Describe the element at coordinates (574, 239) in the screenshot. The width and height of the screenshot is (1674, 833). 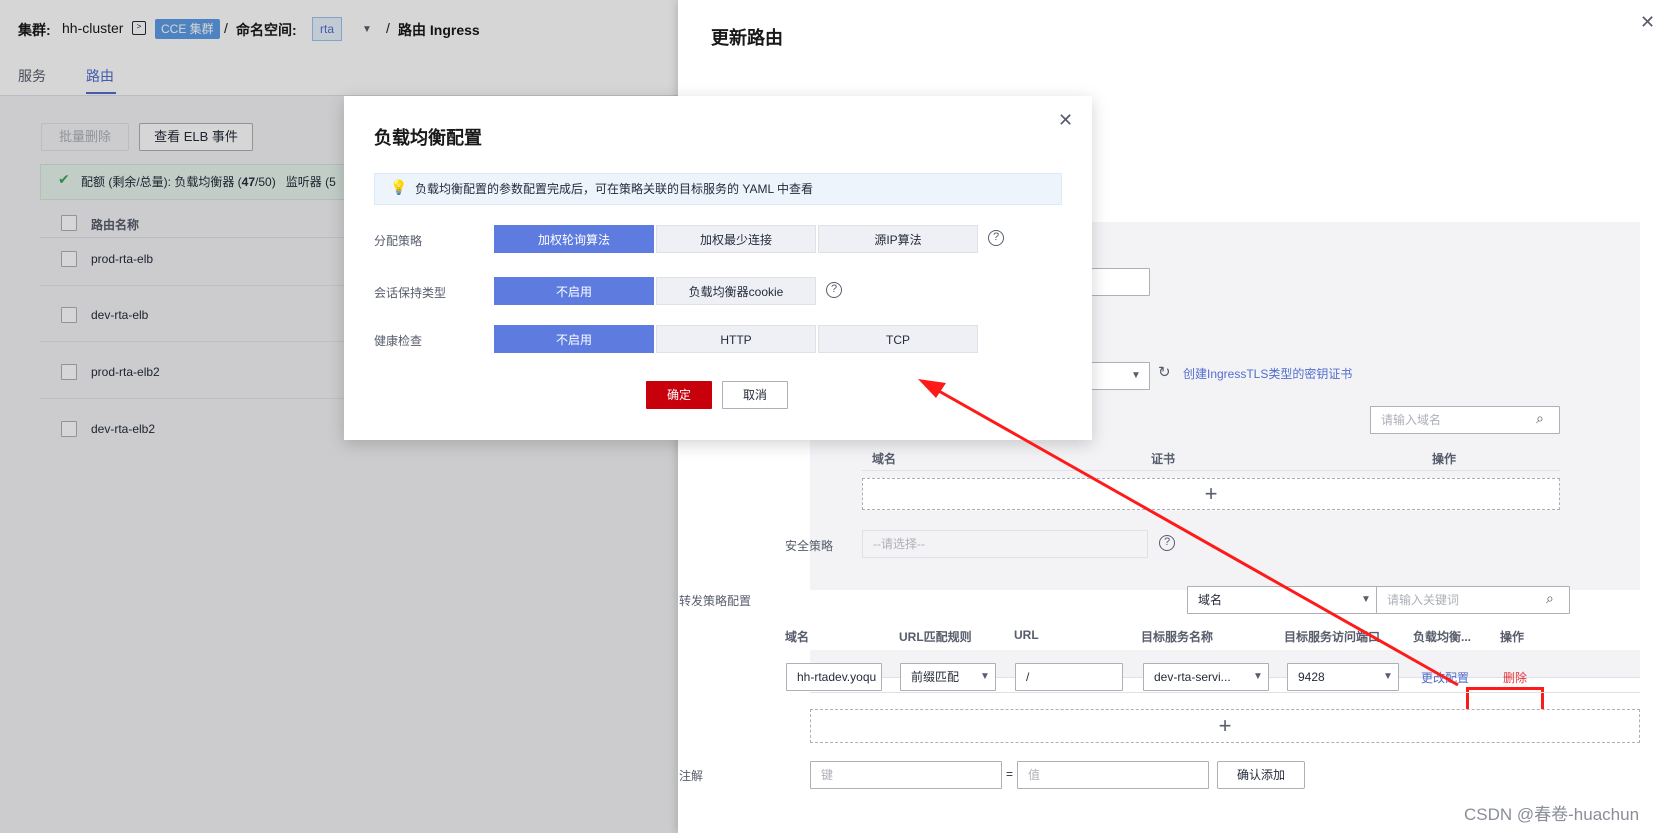
I see `algo-weighted-round-robin: 加权轮询算法` at that location.